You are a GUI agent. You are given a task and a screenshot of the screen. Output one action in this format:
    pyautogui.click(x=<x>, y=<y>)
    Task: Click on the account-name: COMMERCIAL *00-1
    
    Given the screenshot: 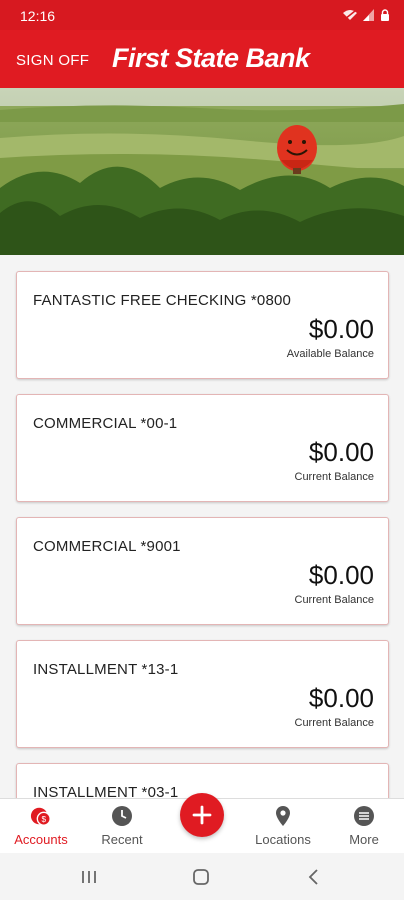 What is the action you would take?
    pyautogui.click(x=105, y=423)
    